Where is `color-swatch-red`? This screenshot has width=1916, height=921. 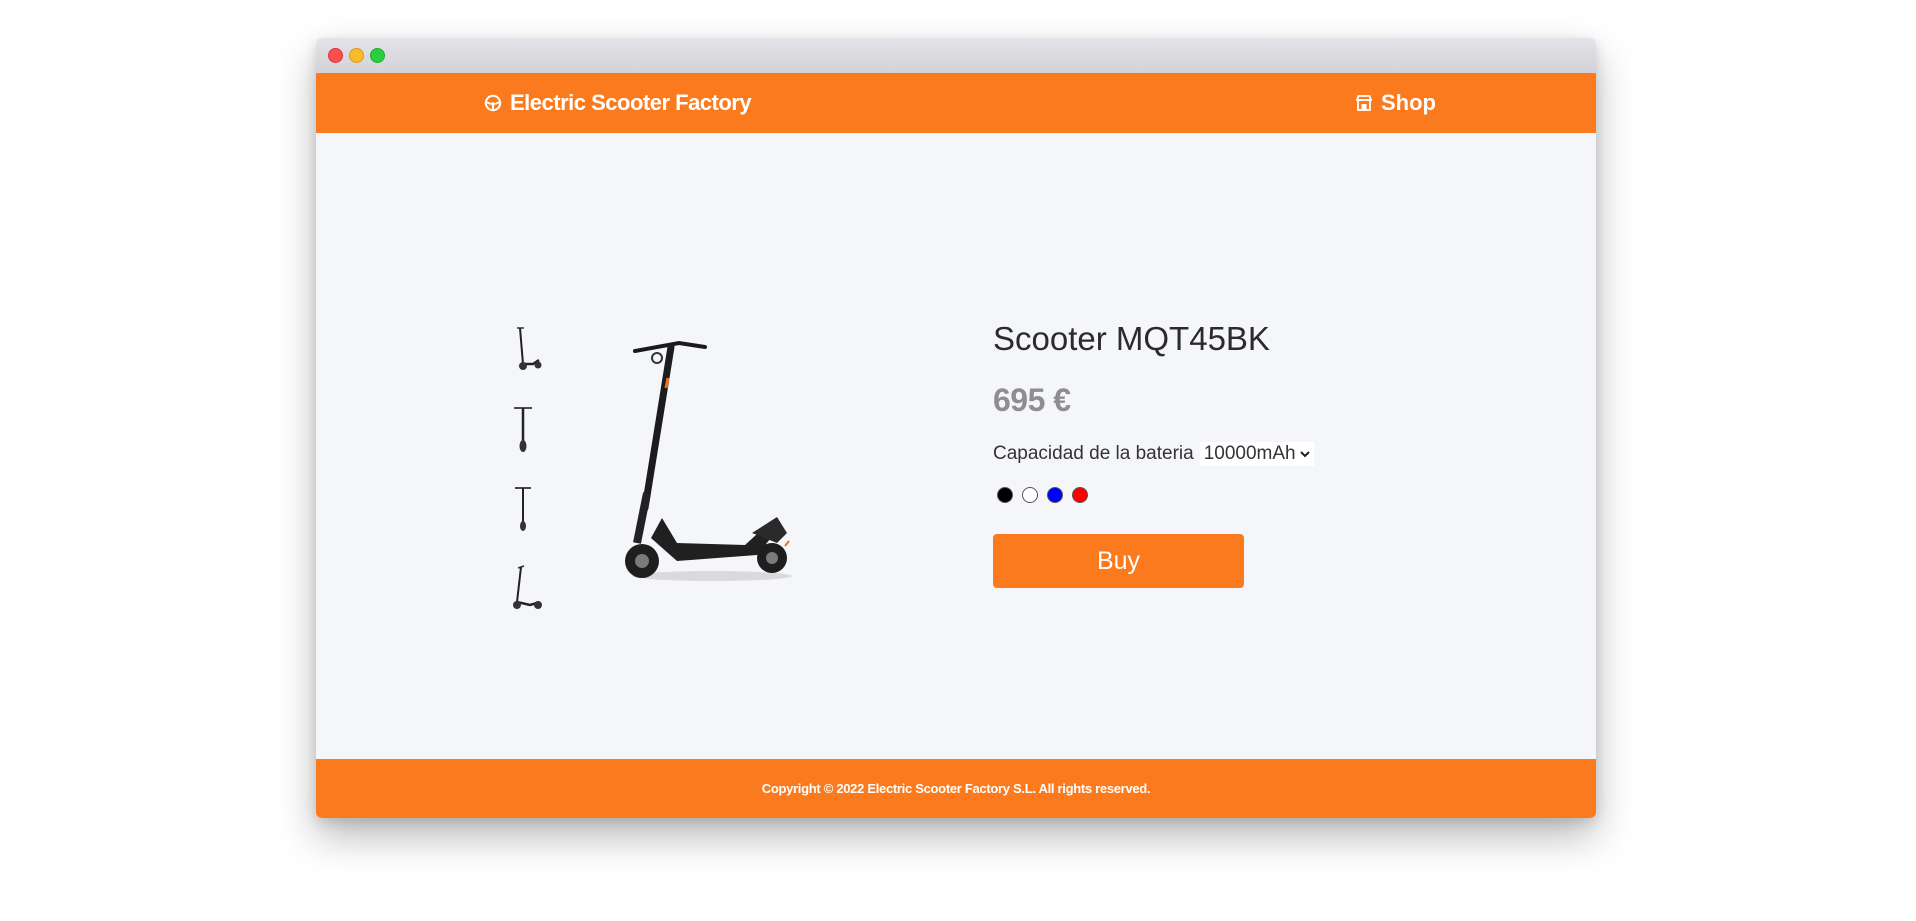 color-swatch-red is located at coordinates (1080, 495).